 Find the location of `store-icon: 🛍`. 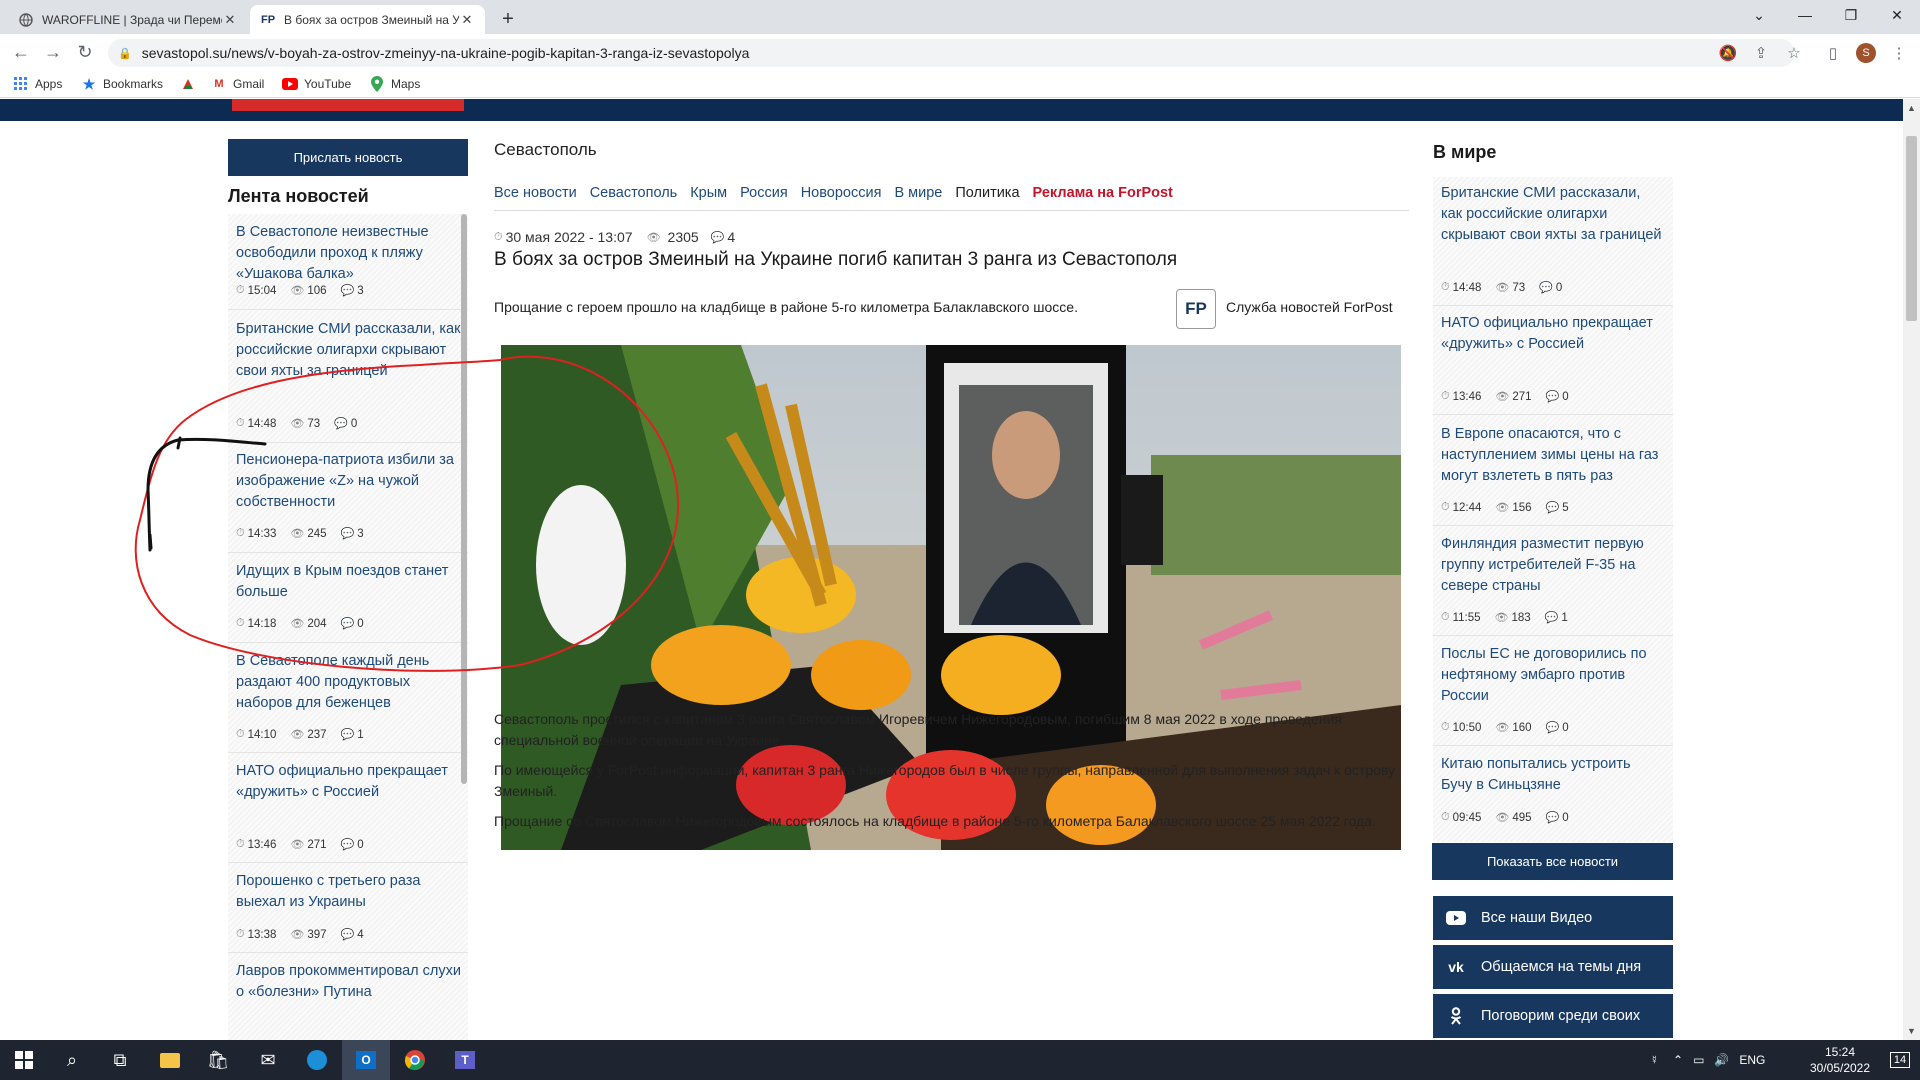

store-icon: 🛍 is located at coordinates (218, 1060).